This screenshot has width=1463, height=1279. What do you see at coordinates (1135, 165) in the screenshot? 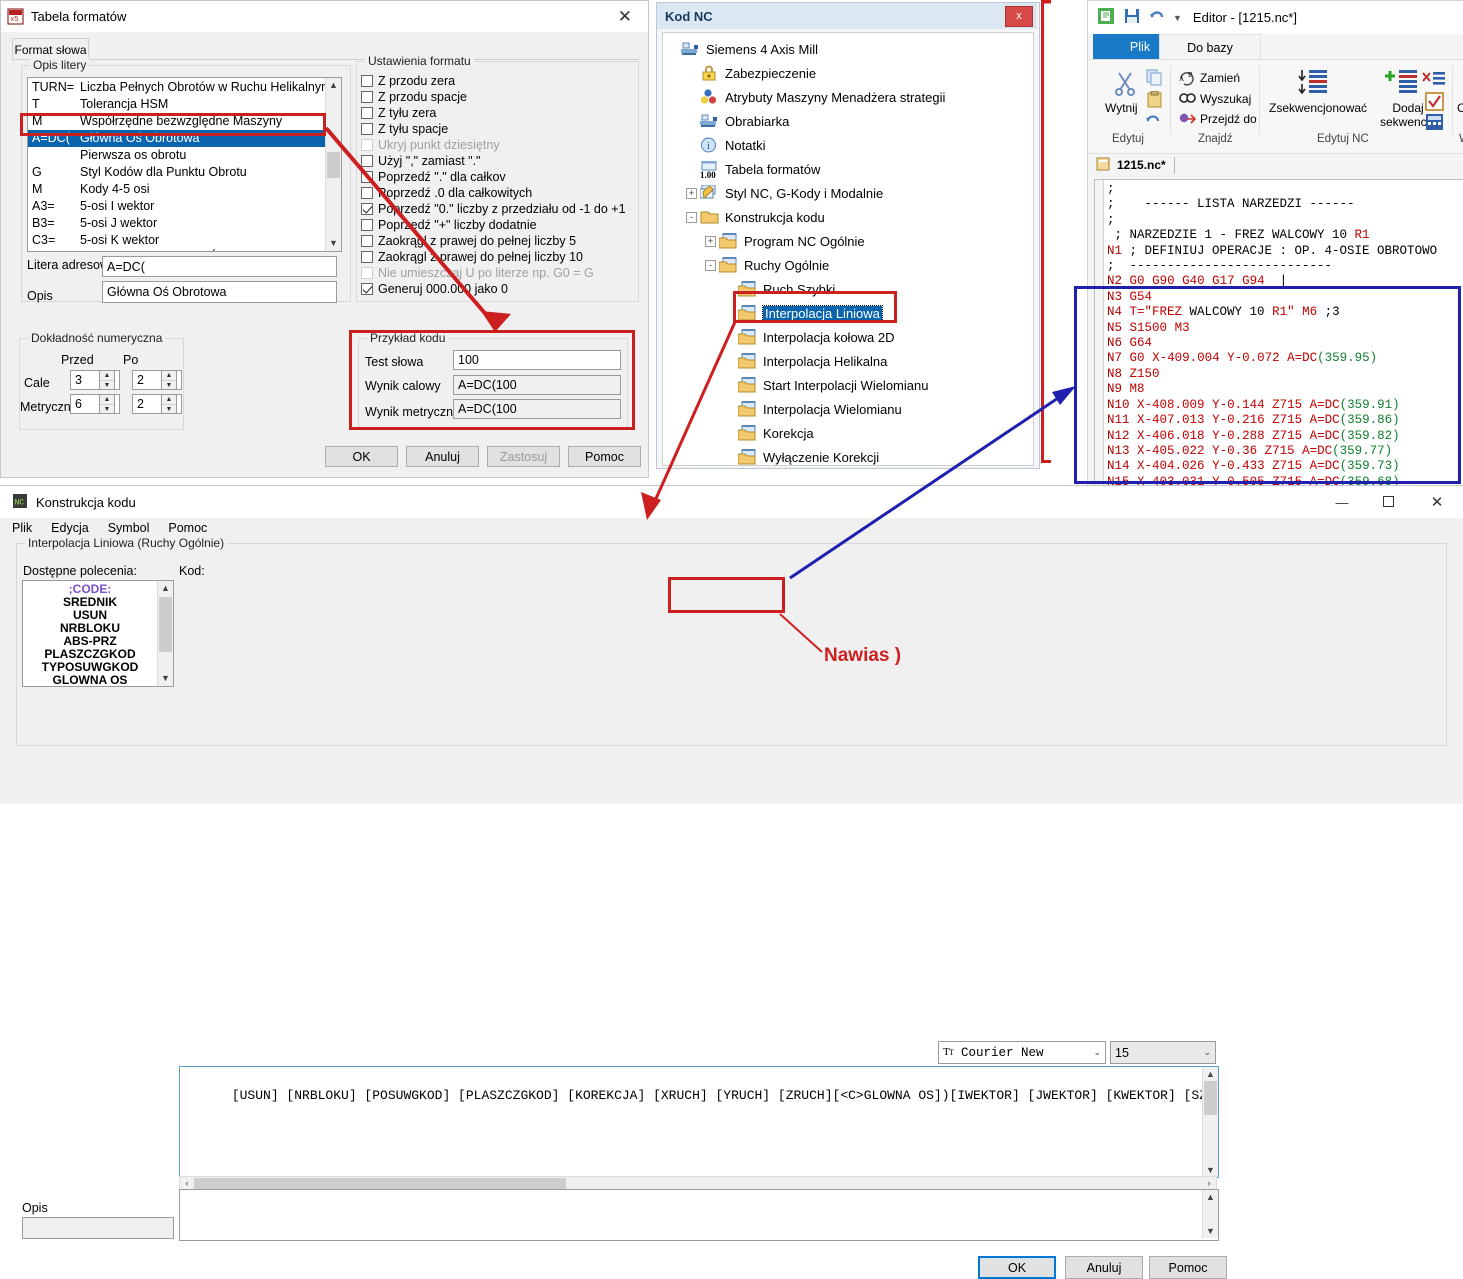
I see `editor-file-tab: 1215.nc*` at bounding box center [1135, 165].